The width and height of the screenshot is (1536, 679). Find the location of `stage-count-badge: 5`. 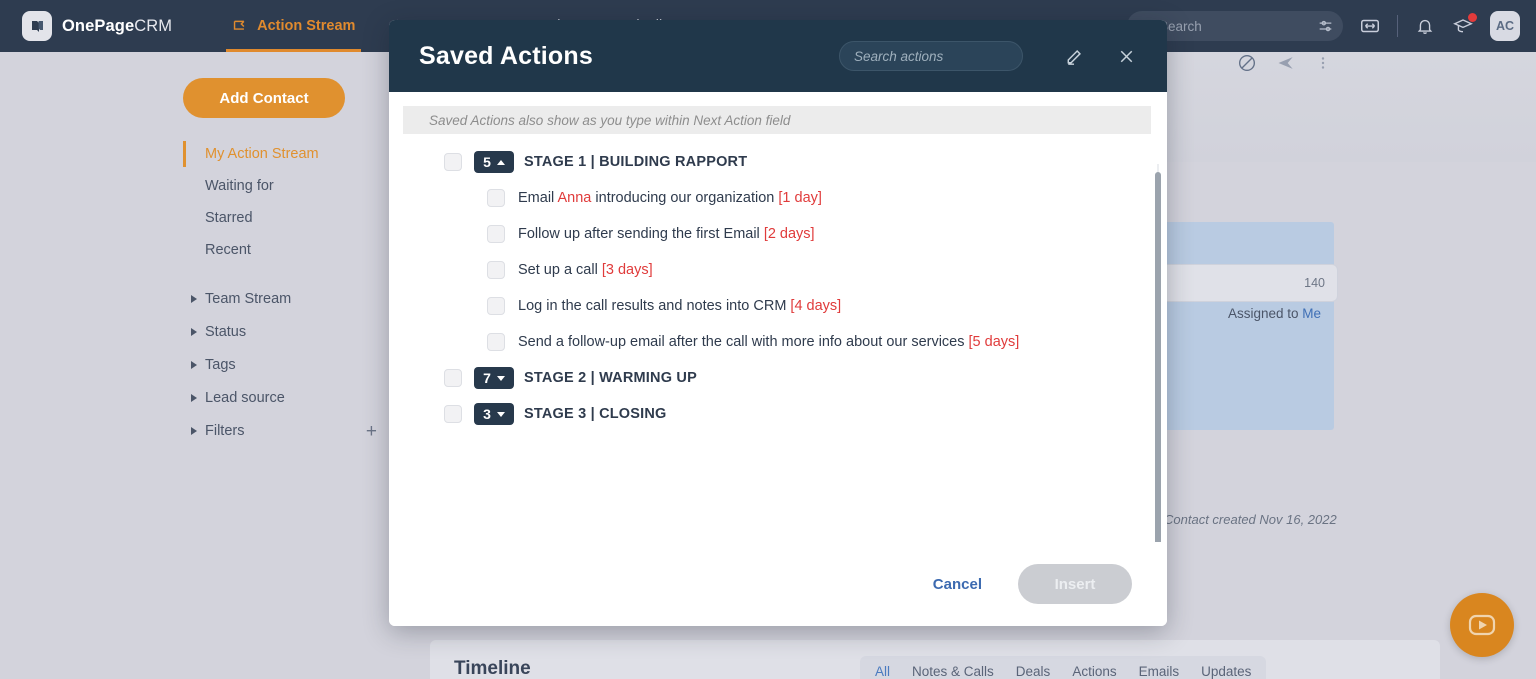

stage-count-badge: 5 is located at coordinates (494, 162).